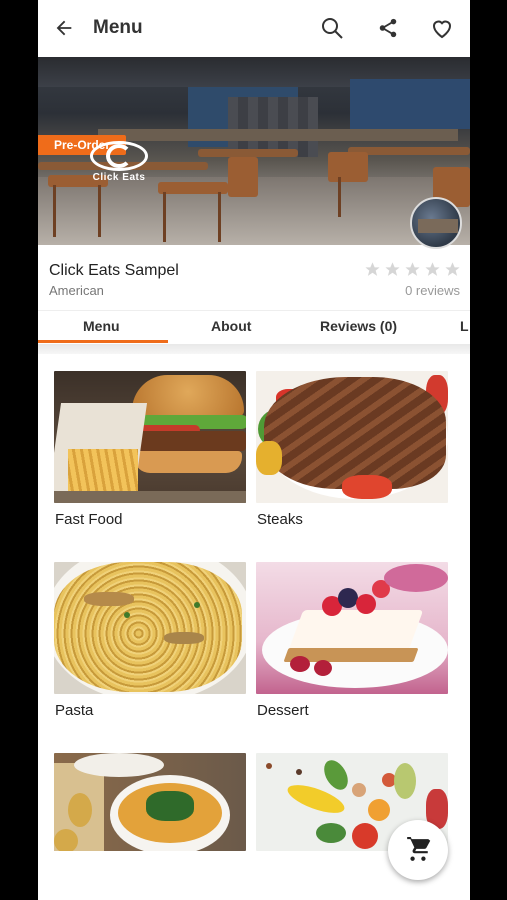 The width and height of the screenshot is (507, 900). I want to click on back-button, so click(64, 28).